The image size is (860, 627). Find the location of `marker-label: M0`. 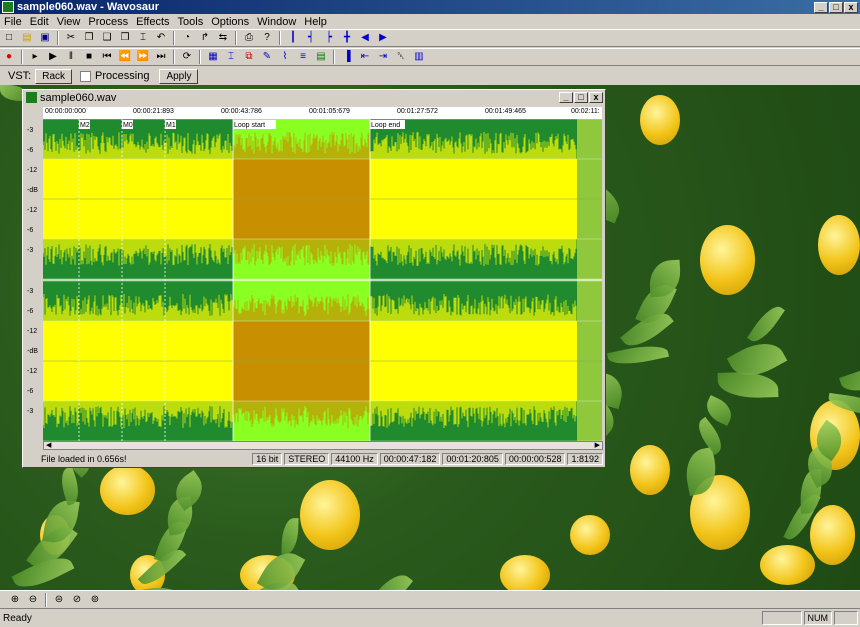

marker-label: M0 is located at coordinates (128, 125).